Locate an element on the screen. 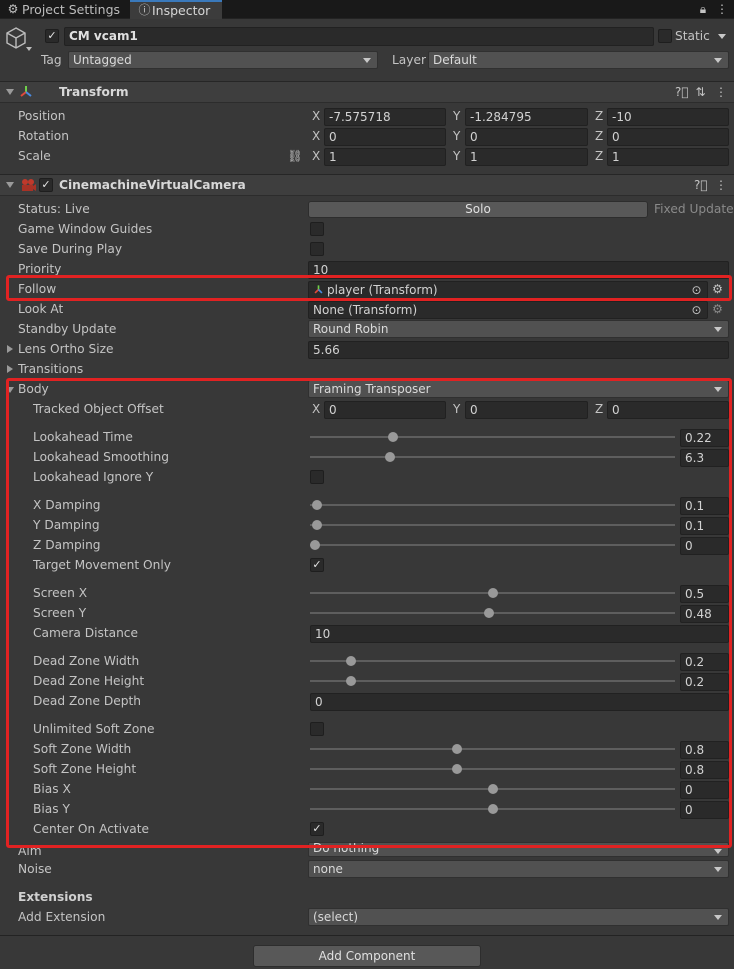 Image resolution: width=734 pixels, height=969 pixels. add-extension-label: Add Extension is located at coordinates (62, 917).